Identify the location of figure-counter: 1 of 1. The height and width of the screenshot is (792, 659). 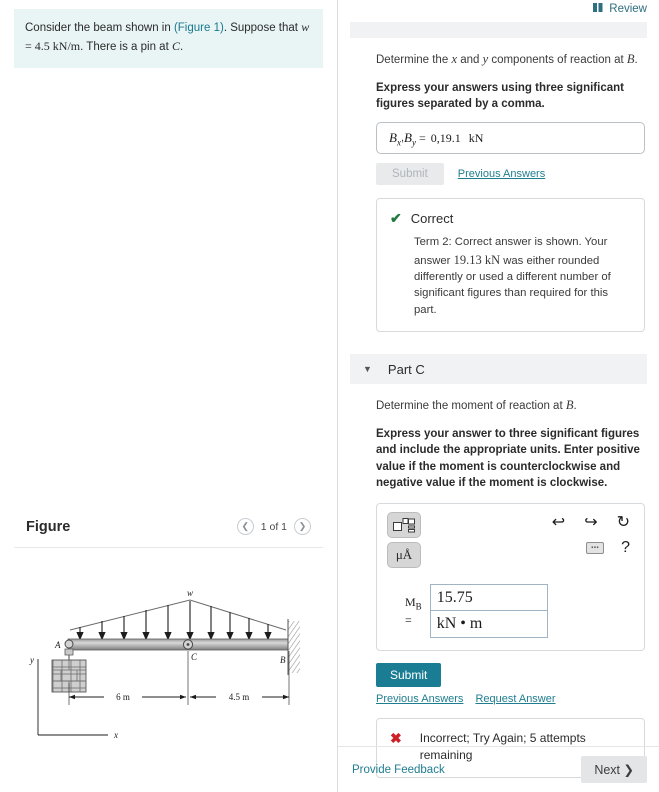
(273, 526).